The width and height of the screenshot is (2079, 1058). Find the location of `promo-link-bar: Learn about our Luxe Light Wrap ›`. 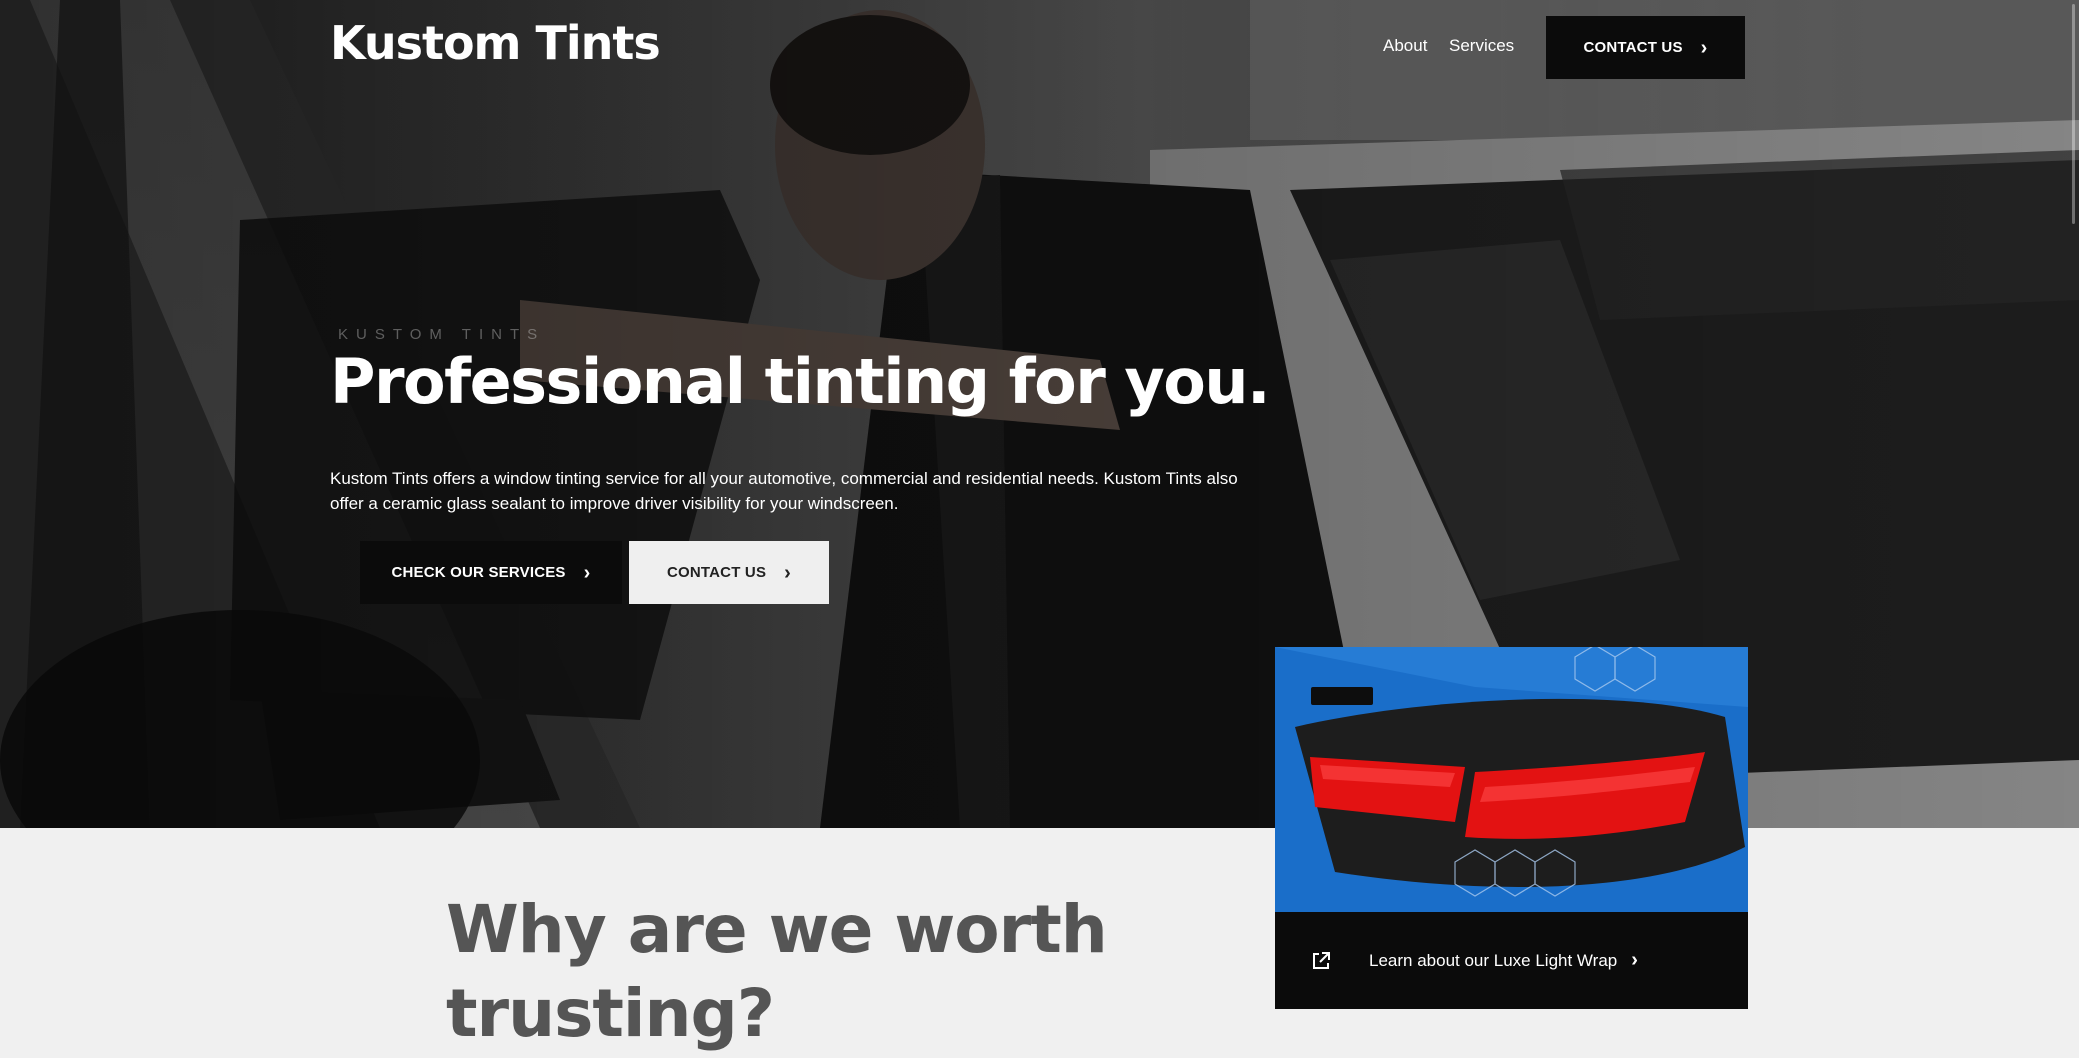

promo-link-bar: Learn about our Luxe Light Wrap › is located at coordinates (1511, 960).